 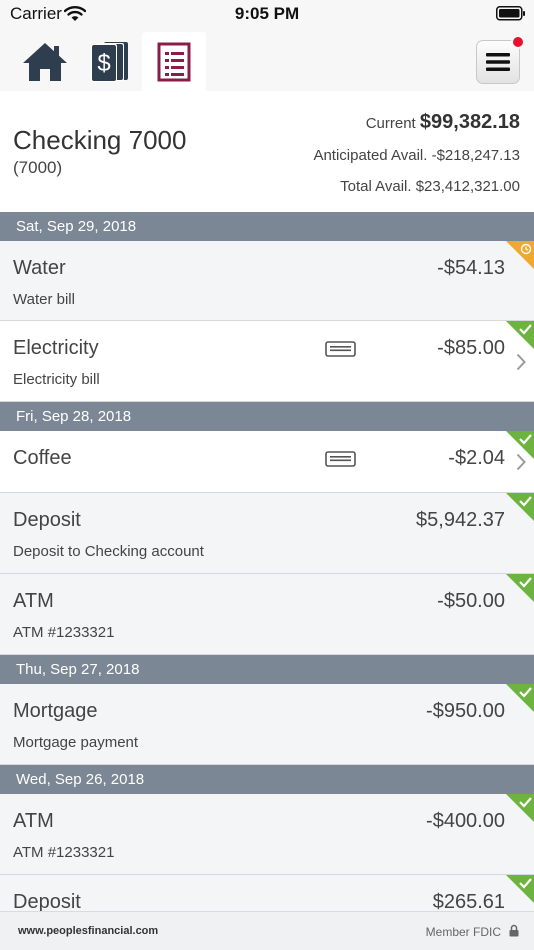 I want to click on account-name: Checking 7000, so click(x=100, y=140).